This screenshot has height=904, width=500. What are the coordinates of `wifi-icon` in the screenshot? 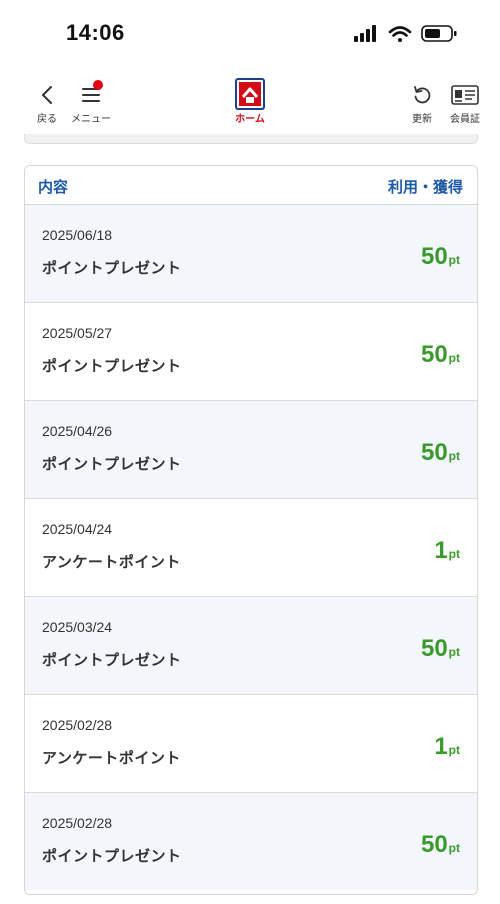 It's located at (400, 34).